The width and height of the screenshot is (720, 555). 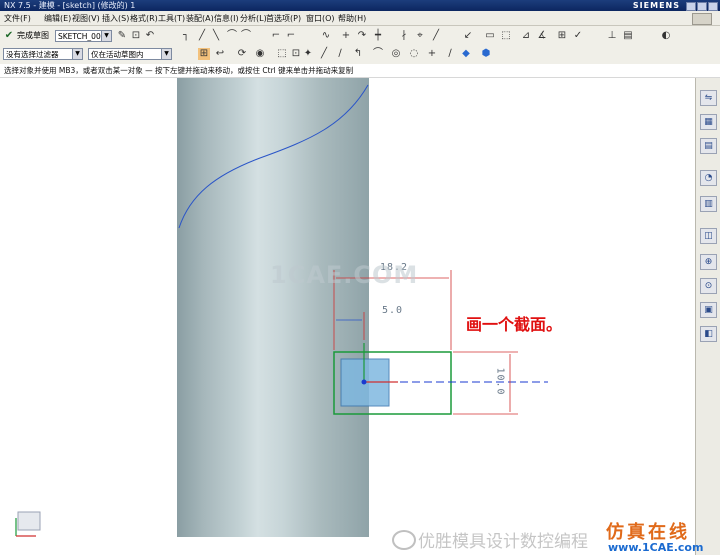 I want to click on menu-view: 视图(V), so click(x=86, y=18).